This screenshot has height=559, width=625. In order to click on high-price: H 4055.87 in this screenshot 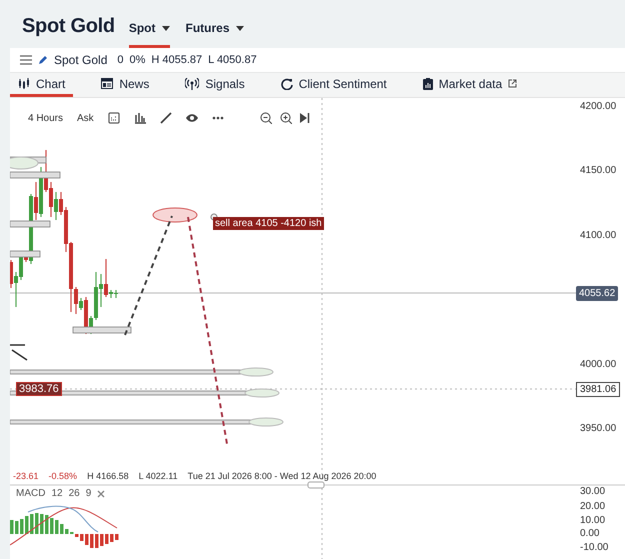, I will do `click(176, 60)`.